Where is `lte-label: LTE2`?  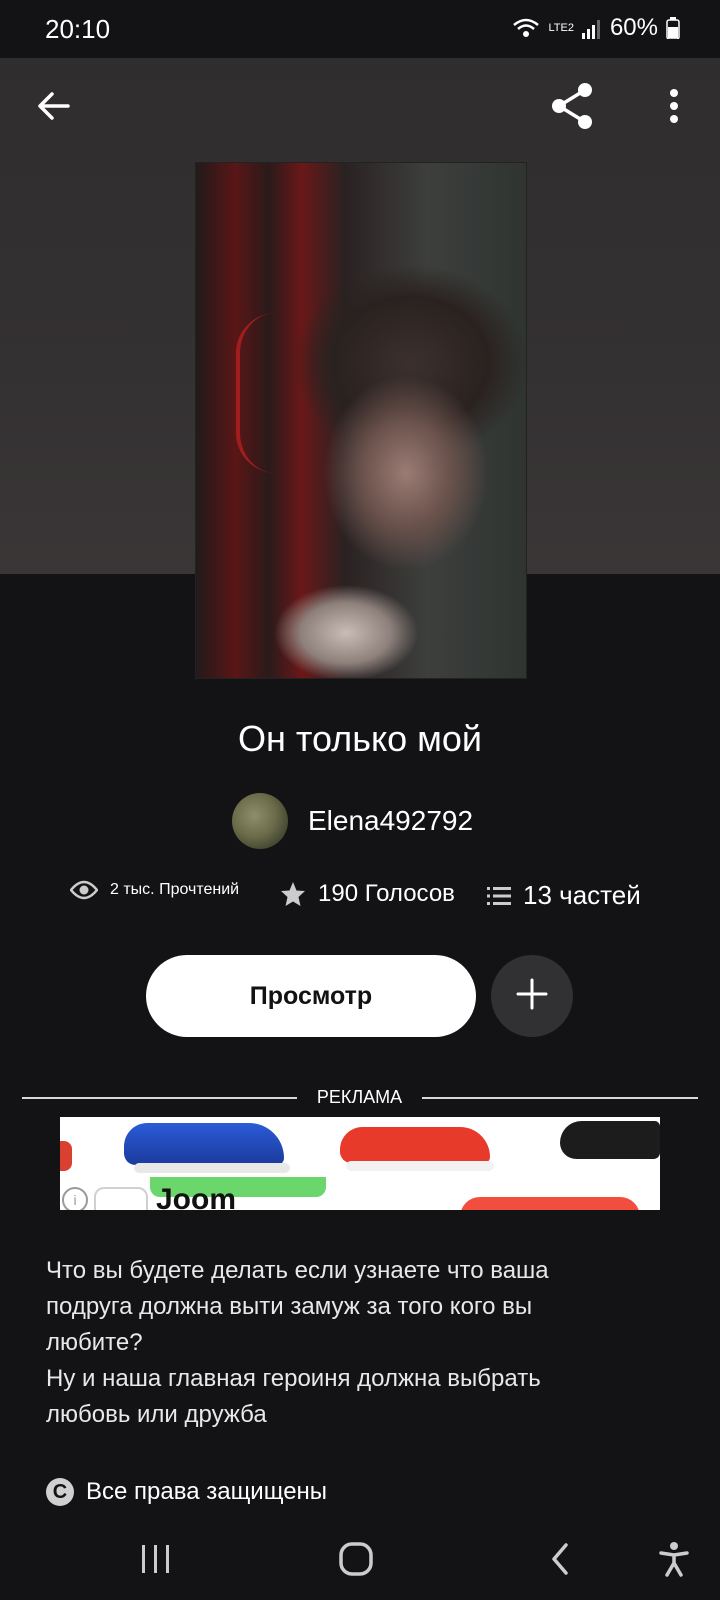 lte-label: LTE2 is located at coordinates (561, 28).